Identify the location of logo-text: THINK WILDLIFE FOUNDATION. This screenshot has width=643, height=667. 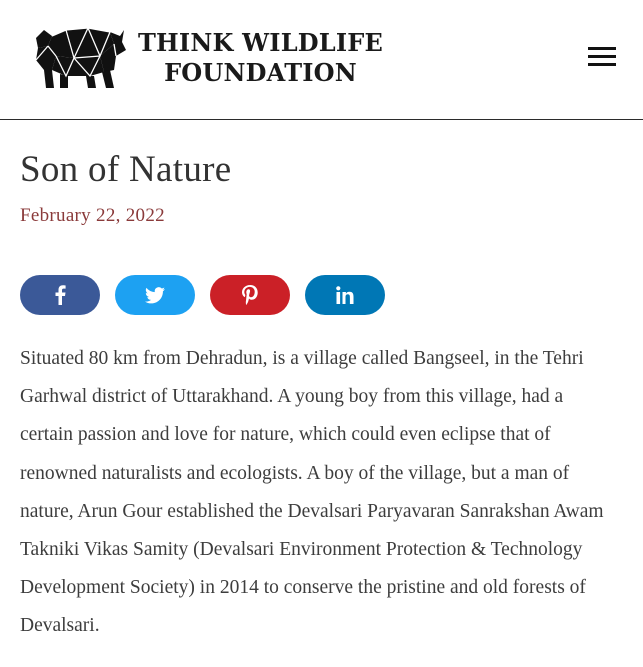
(260, 58).